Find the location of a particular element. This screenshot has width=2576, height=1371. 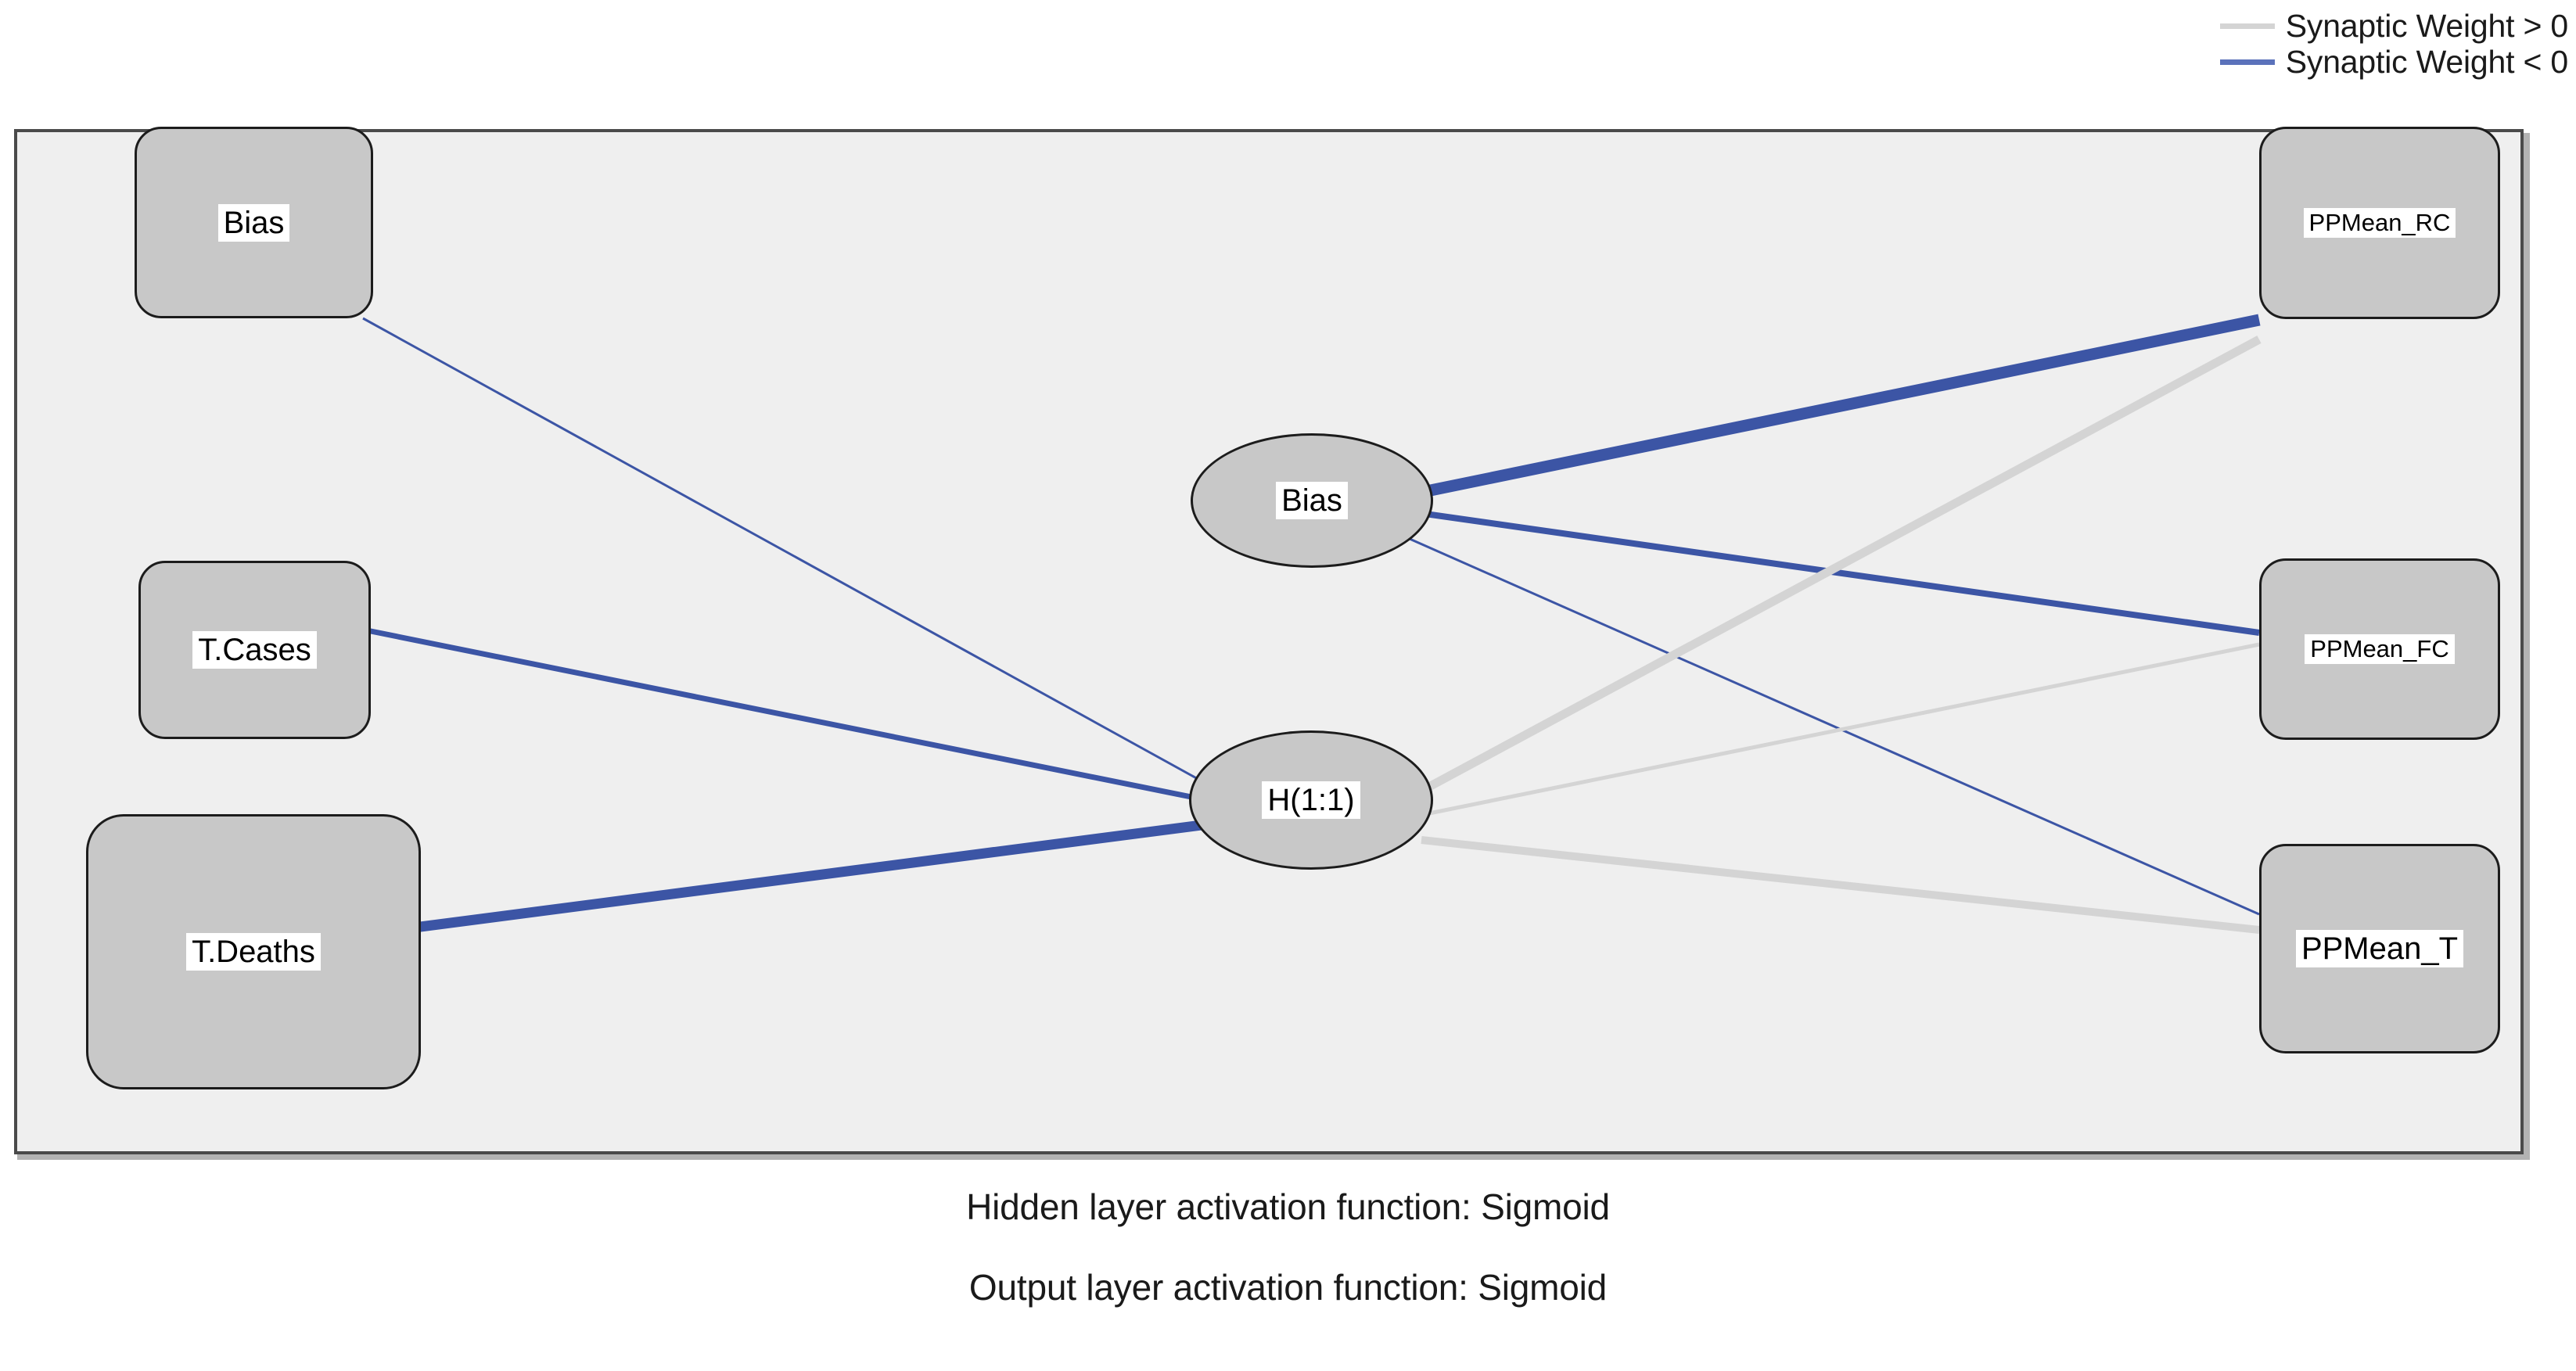

edge-in-cases-to-h11 is located at coordinates (798, 718).